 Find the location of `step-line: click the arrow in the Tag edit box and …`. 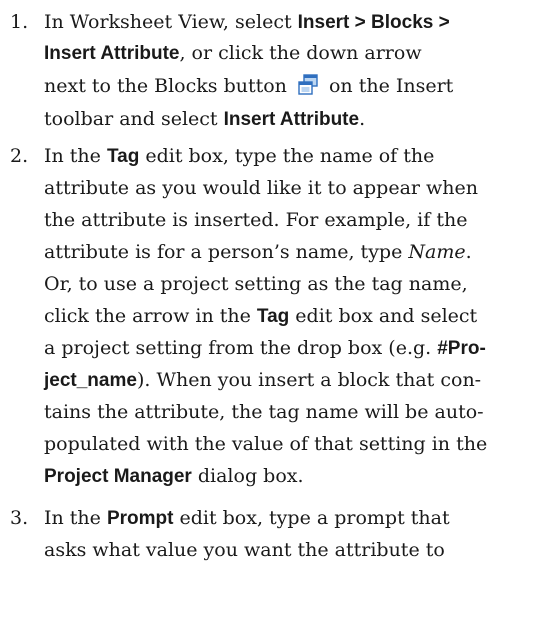

step-line: click the arrow in the Tag edit box and … is located at coordinates (261, 316).